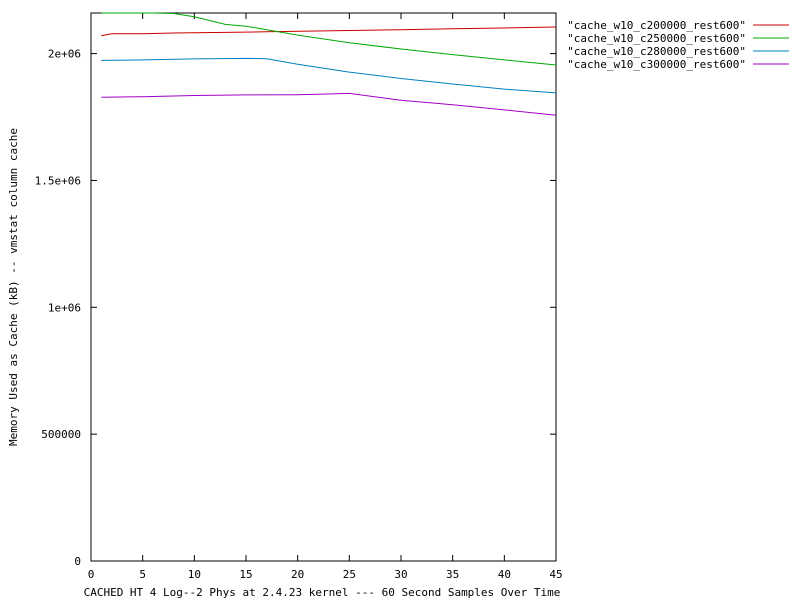 This screenshot has height=600, width=800. Describe the element at coordinates (77, 561) in the screenshot. I see `y-tick-label: 0` at that location.